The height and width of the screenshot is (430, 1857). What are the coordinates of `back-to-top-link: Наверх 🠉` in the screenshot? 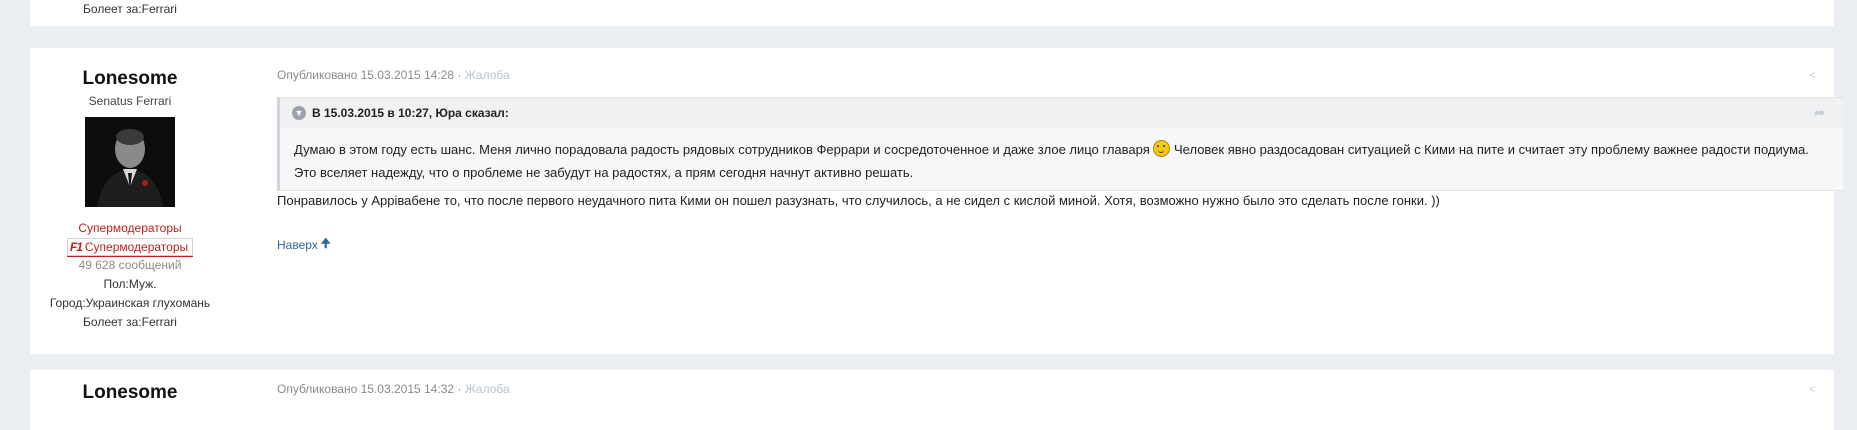 It's located at (304, 244).